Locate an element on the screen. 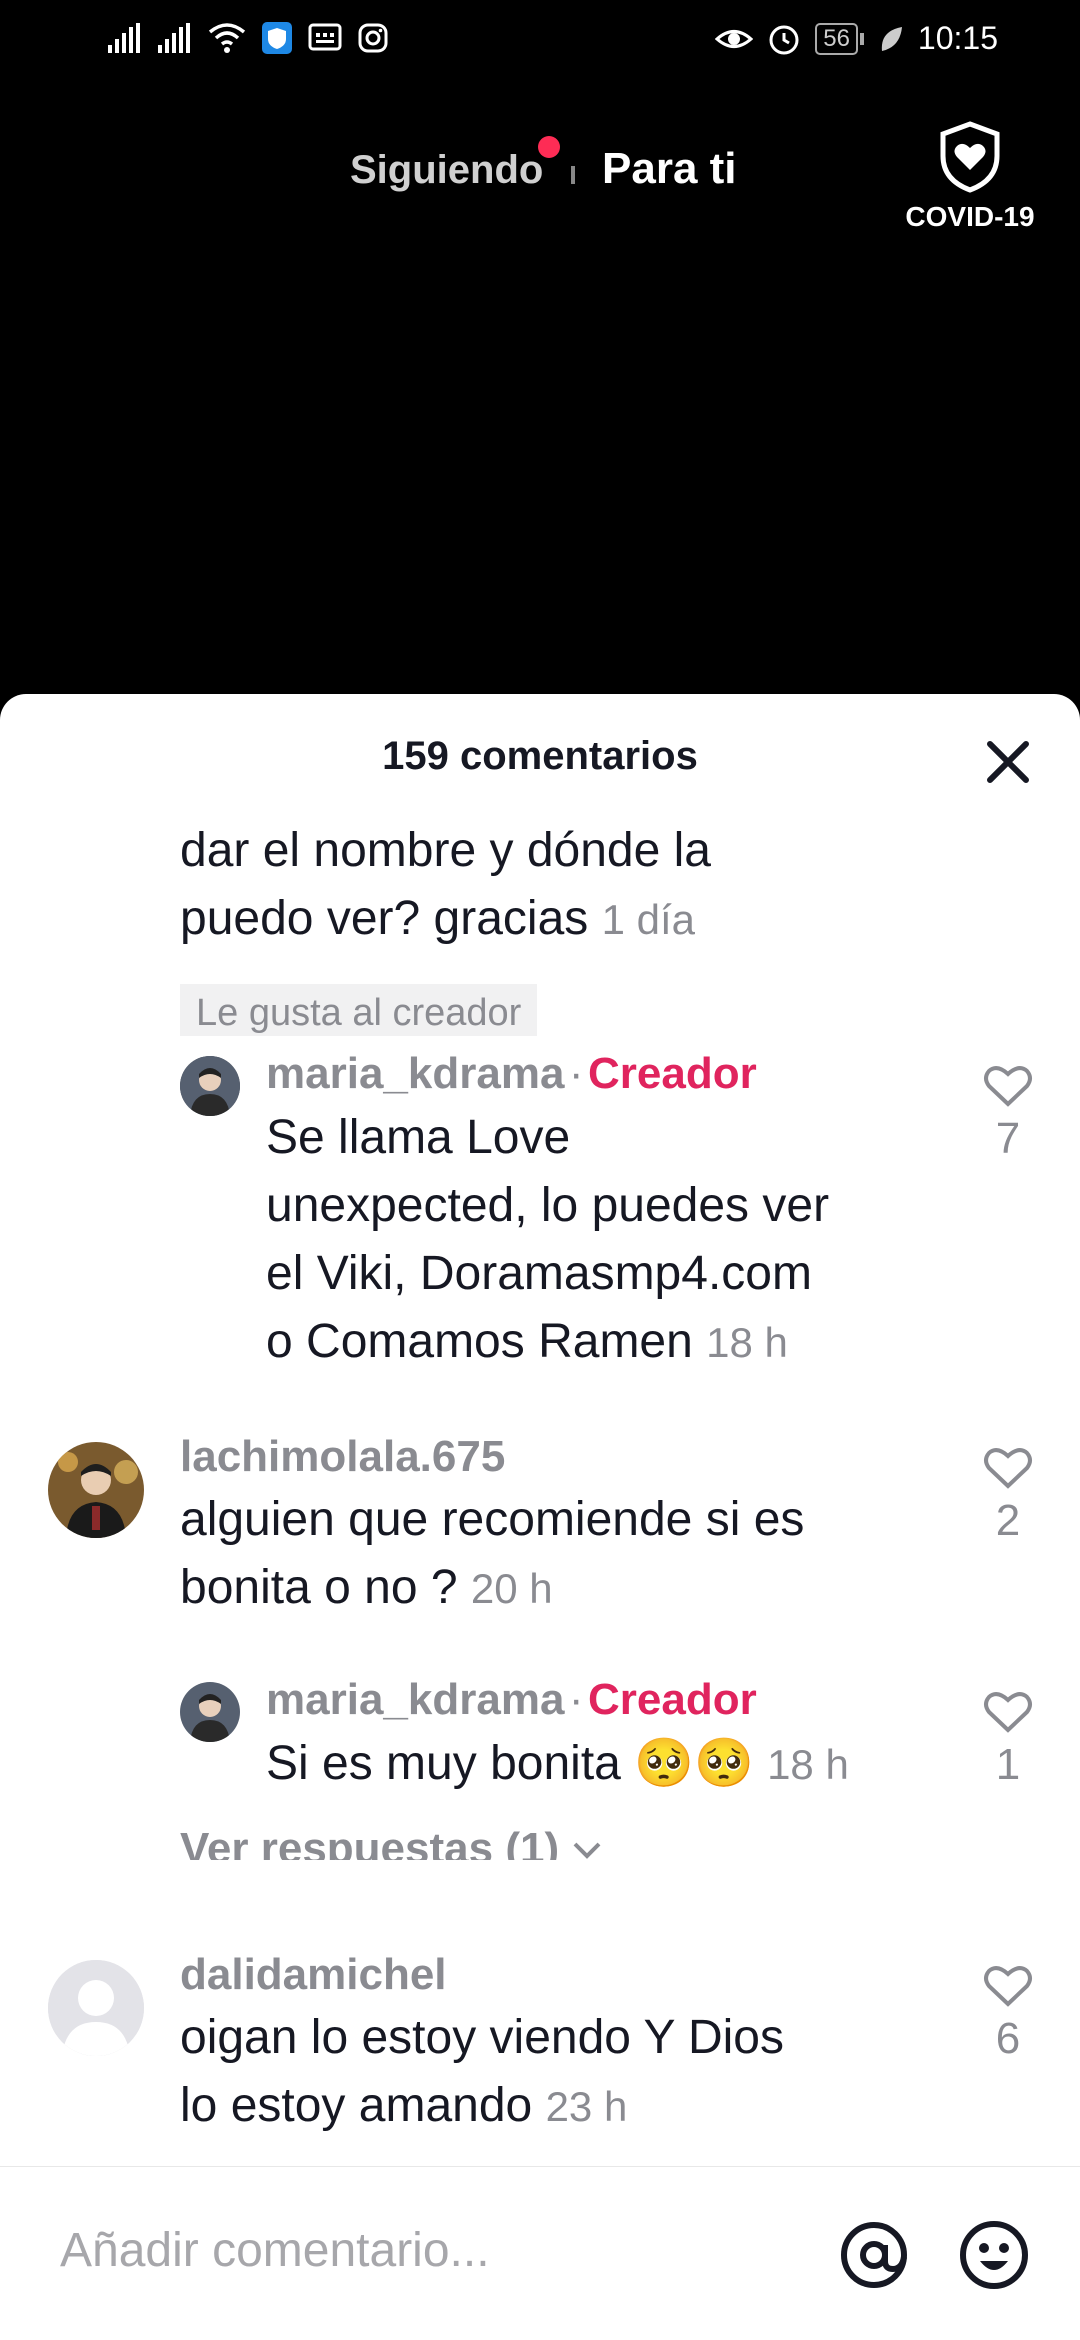  feed-top-nav: Siguiendo Para ti COVID-19 is located at coordinates (540, 176).